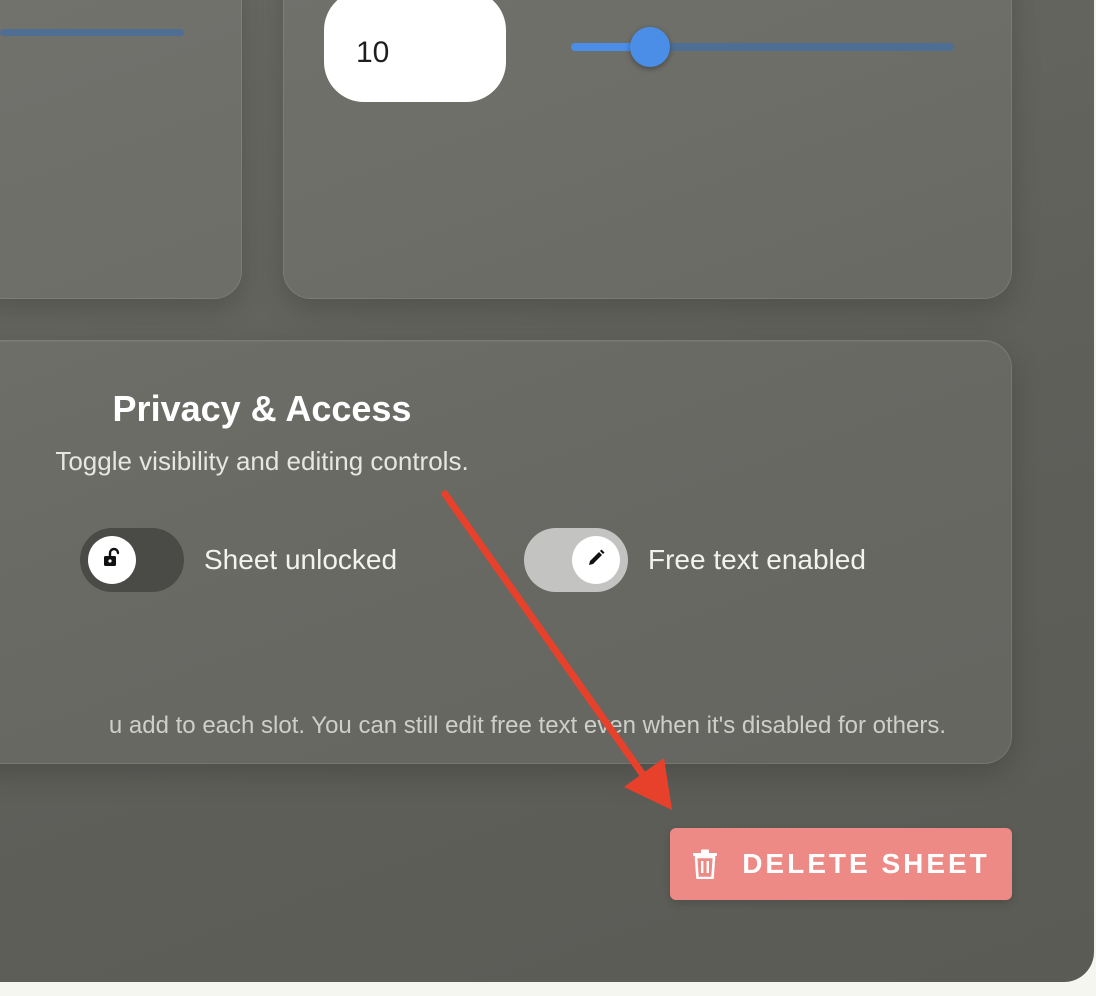  Describe the element at coordinates (415, 51) in the screenshot. I see `number-input: 10` at that location.